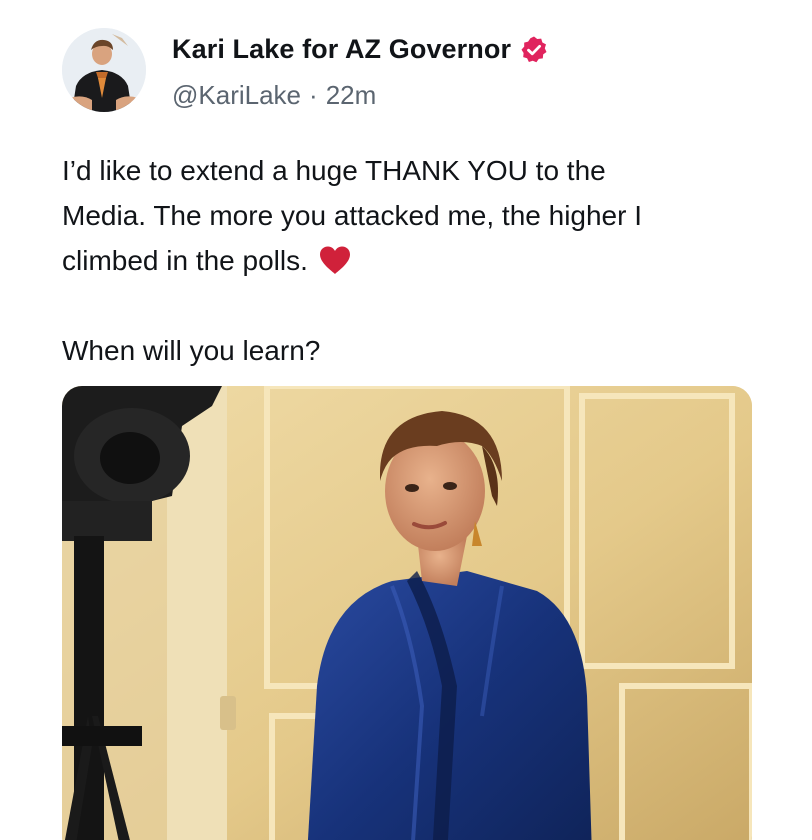  I want to click on tweet-text-line-with-emoji: climbed in the polls., so click(412, 260).